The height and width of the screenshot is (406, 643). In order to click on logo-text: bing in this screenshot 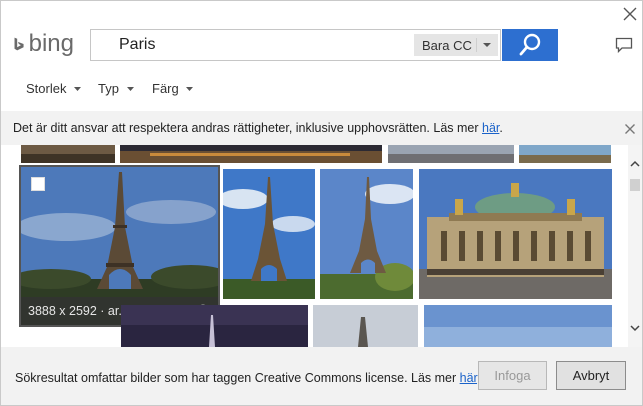, I will do `click(51, 43)`.